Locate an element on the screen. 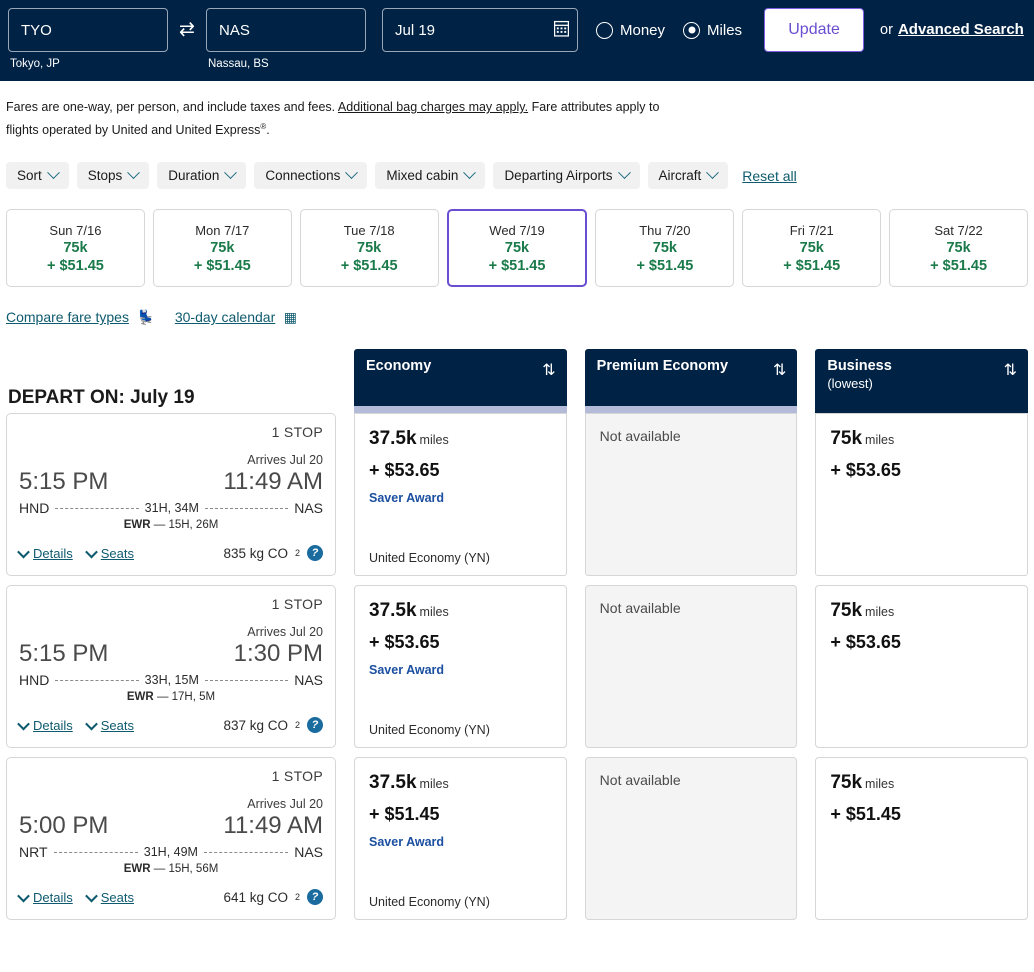 Image resolution: width=1034 pixels, height=972 pixels. date-card-sun-716: Sun 7/16 75k + $51.45 is located at coordinates (75, 248).